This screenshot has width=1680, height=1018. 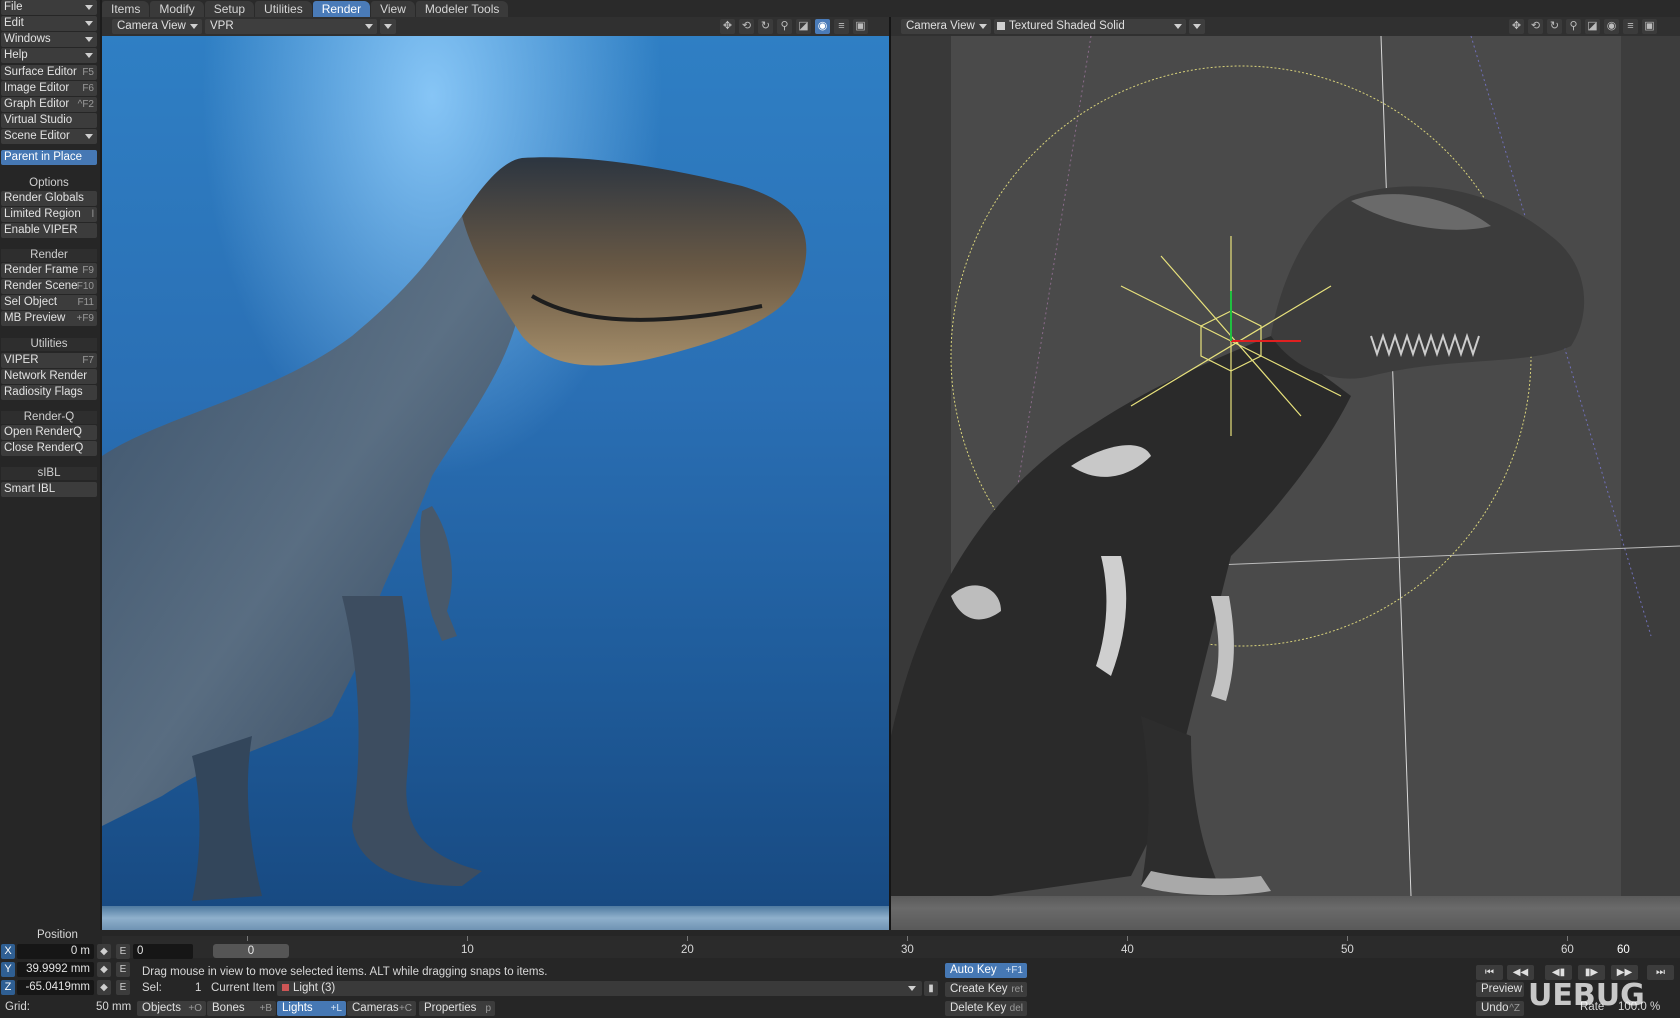 What do you see at coordinates (912, 988) in the screenshot?
I see `chevron-down-icon` at bounding box center [912, 988].